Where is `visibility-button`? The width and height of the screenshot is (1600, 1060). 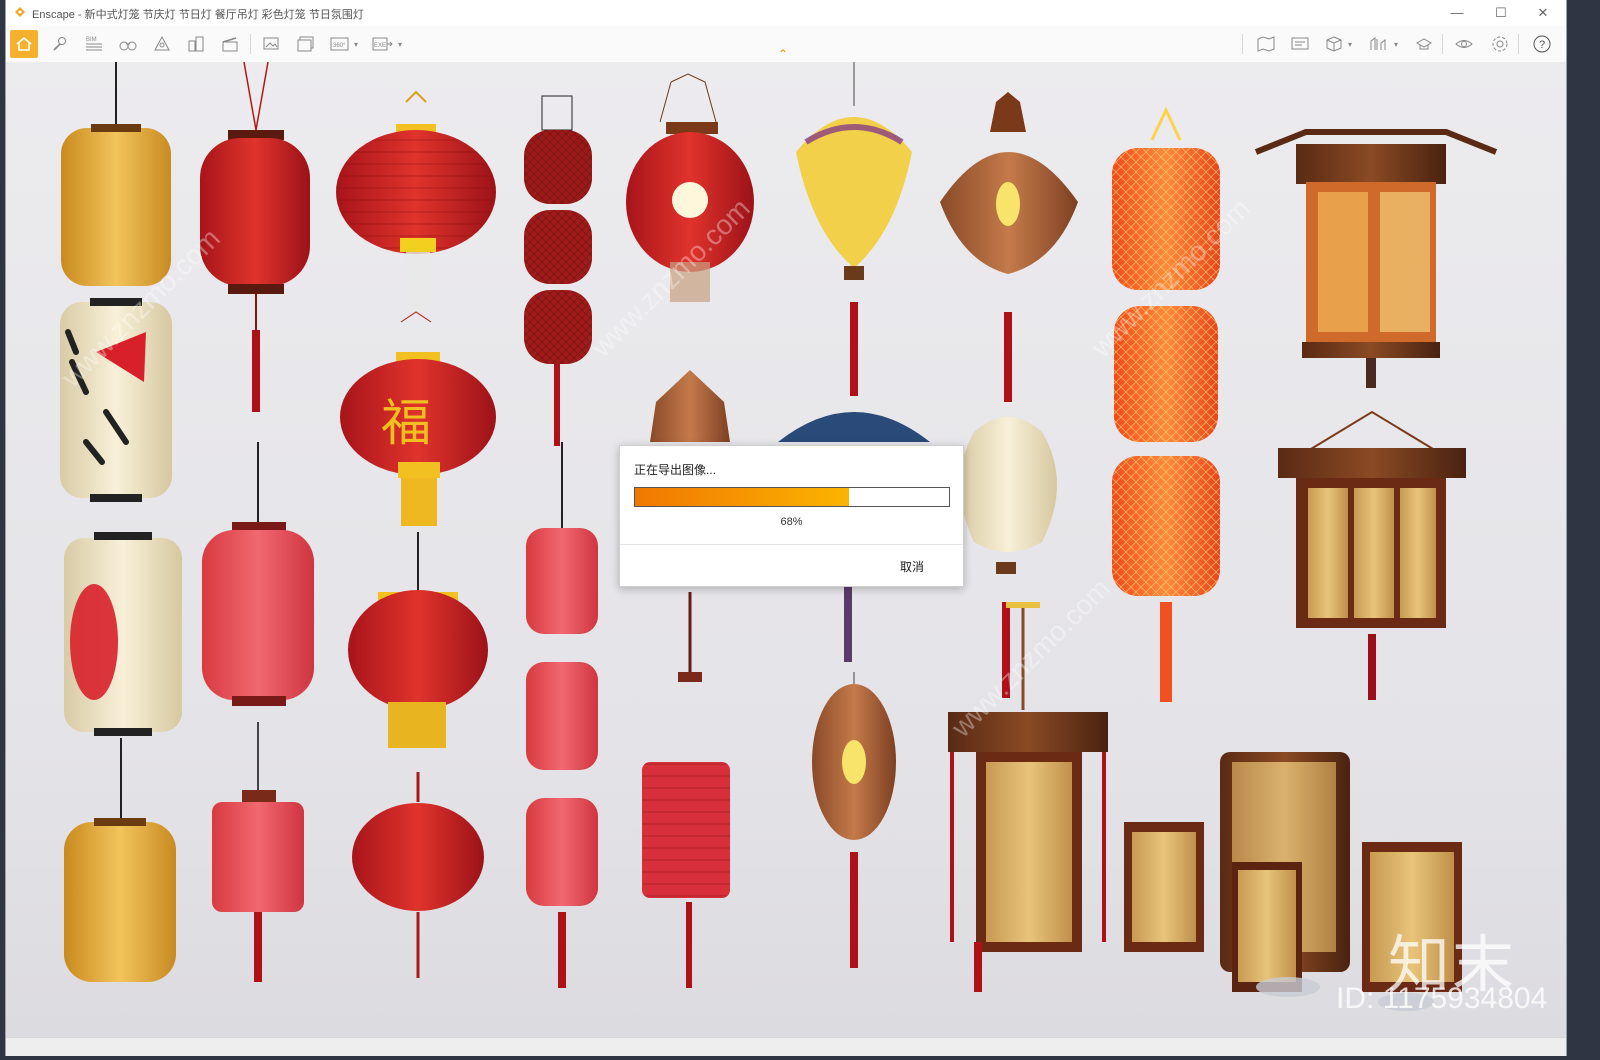
visibility-button is located at coordinates (1464, 44).